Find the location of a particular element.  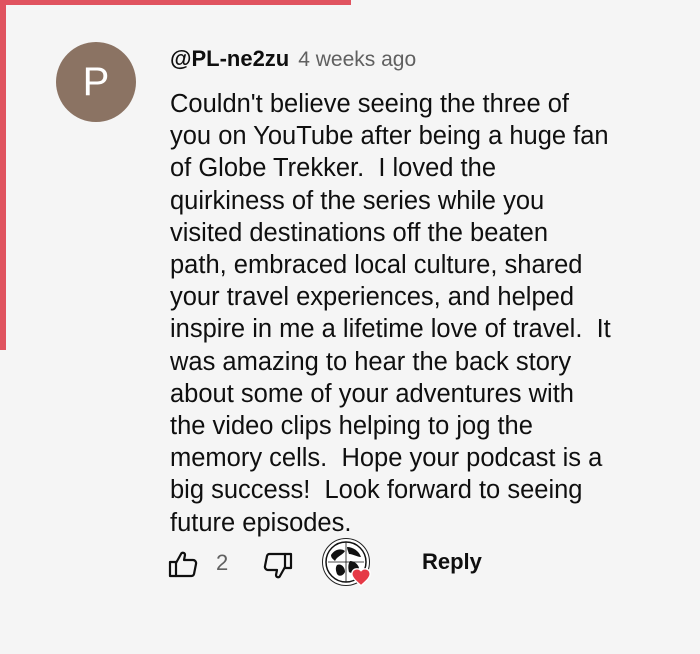

avatar-letter: P is located at coordinates (96, 81).